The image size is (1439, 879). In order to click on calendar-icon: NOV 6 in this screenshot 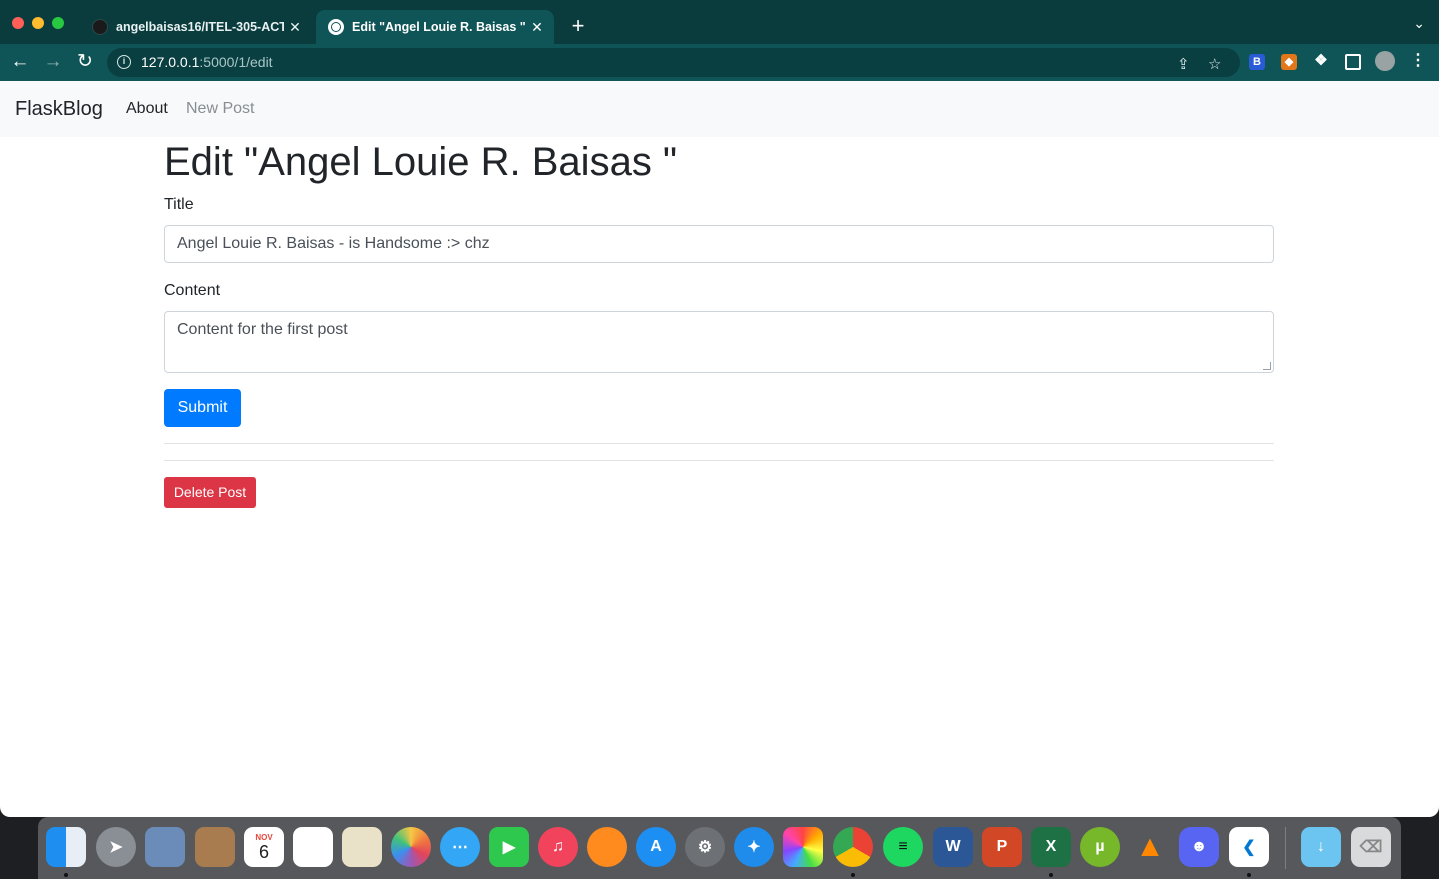, I will do `click(264, 847)`.